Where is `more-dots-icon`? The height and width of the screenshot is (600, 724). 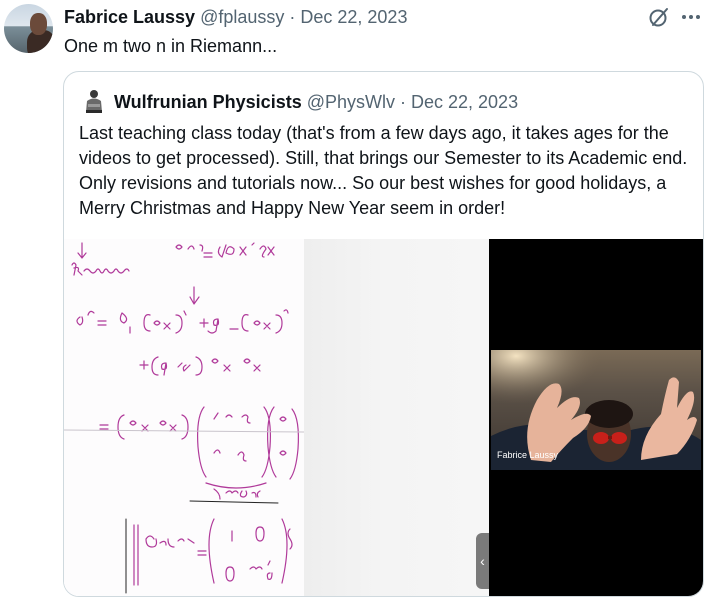
more-dots-icon is located at coordinates (691, 17).